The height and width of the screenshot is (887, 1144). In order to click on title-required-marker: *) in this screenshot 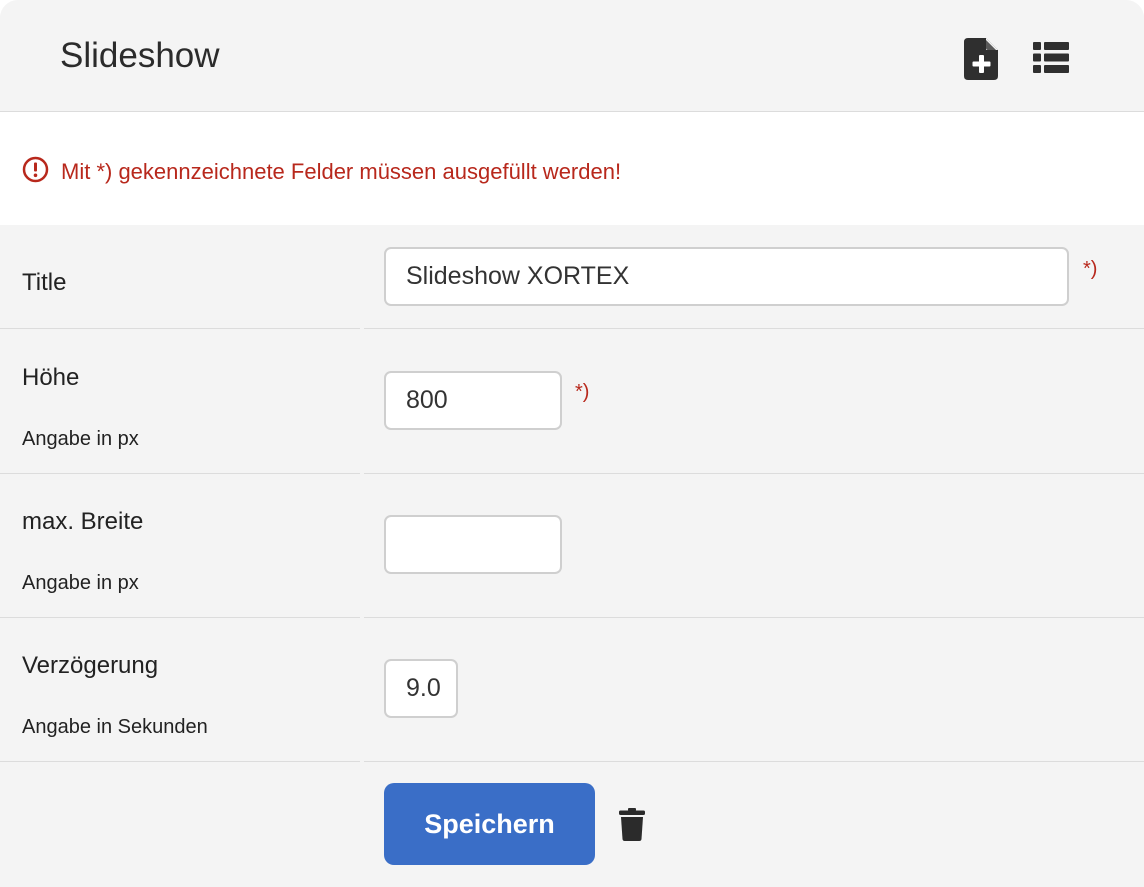, I will do `click(1090, 269)`.